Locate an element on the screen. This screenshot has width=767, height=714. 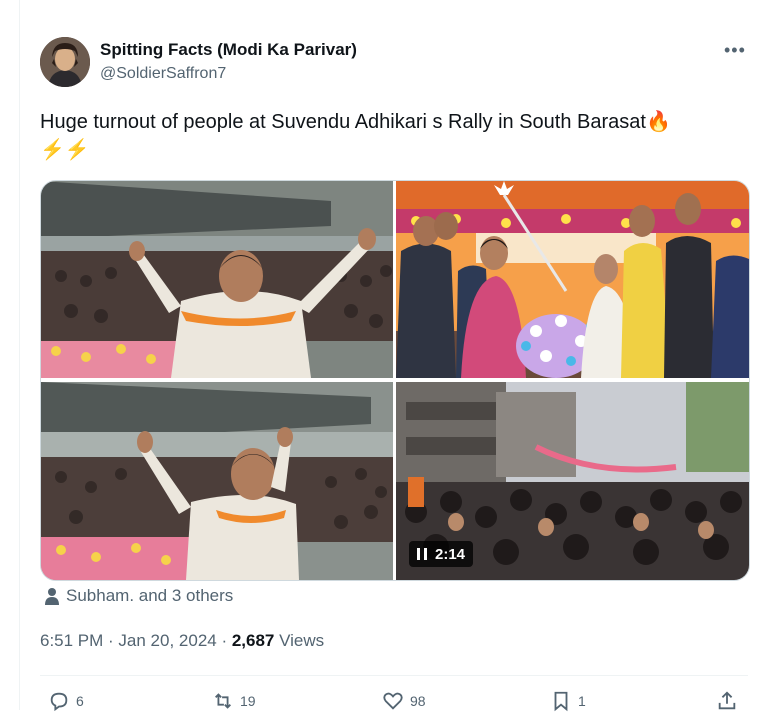
tweet-meta: 6:51 PM · Jan 20, 2024 · 2,687 Views is located at coordinates (182, 641).